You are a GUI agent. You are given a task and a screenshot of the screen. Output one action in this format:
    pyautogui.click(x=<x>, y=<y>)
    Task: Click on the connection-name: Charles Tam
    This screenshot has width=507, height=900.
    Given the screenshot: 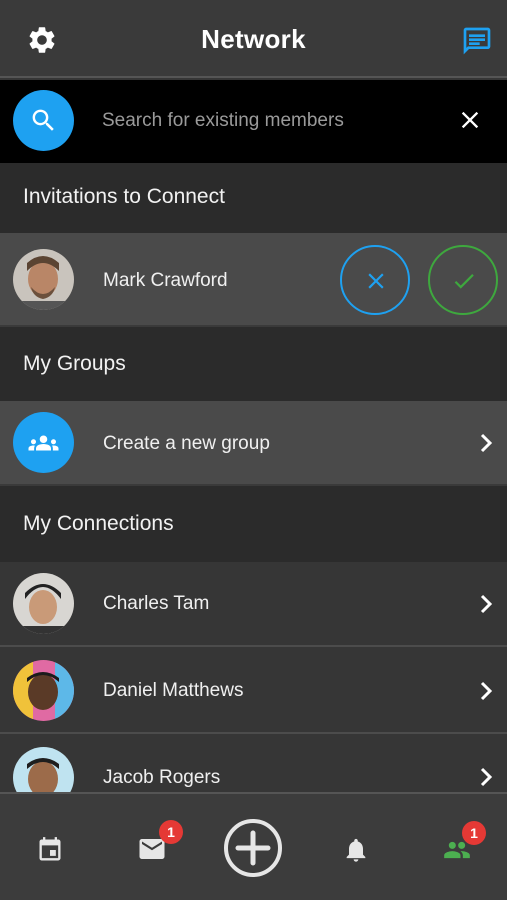 What is the action you would take?
    pyautogui.click(x=156, y=603)
    